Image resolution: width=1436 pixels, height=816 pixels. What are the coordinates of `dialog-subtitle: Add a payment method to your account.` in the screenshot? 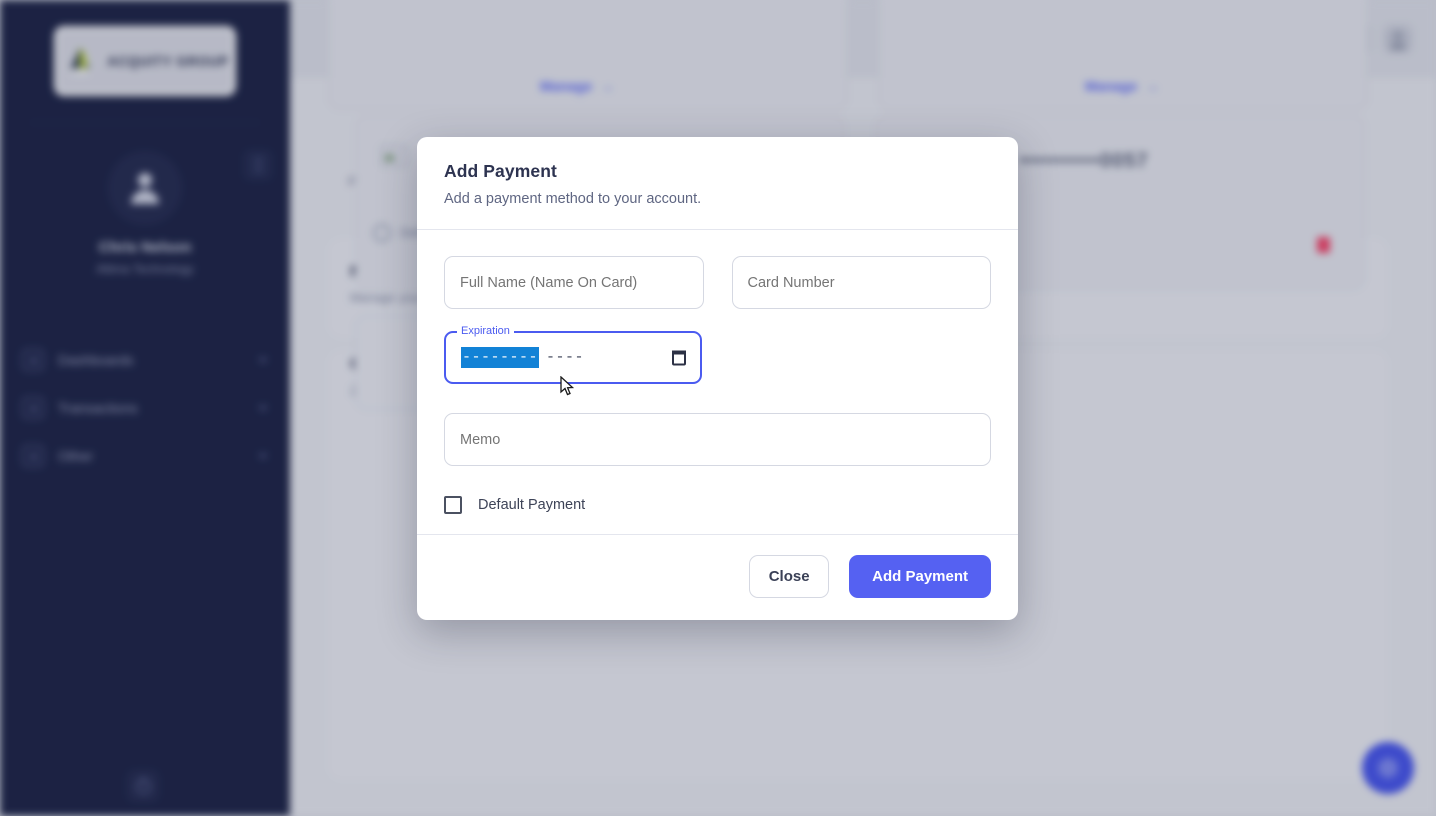 It's located at (573, 199).